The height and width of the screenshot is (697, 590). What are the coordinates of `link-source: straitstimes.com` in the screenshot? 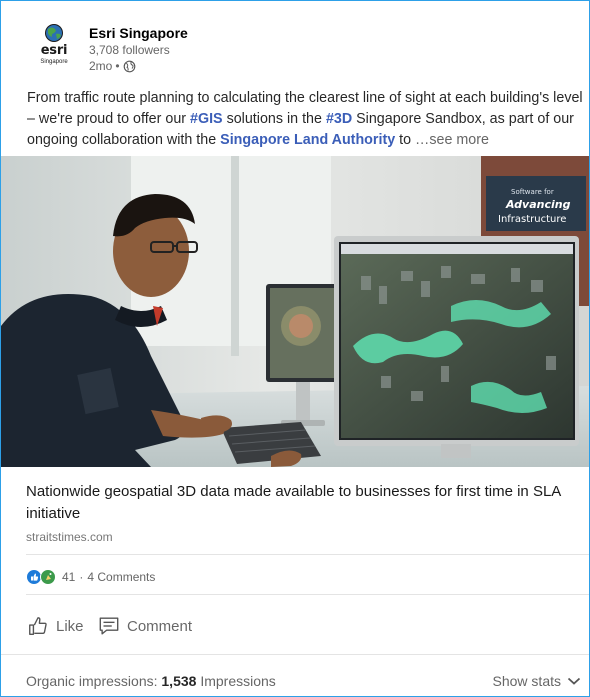 It's located at (69, 537).